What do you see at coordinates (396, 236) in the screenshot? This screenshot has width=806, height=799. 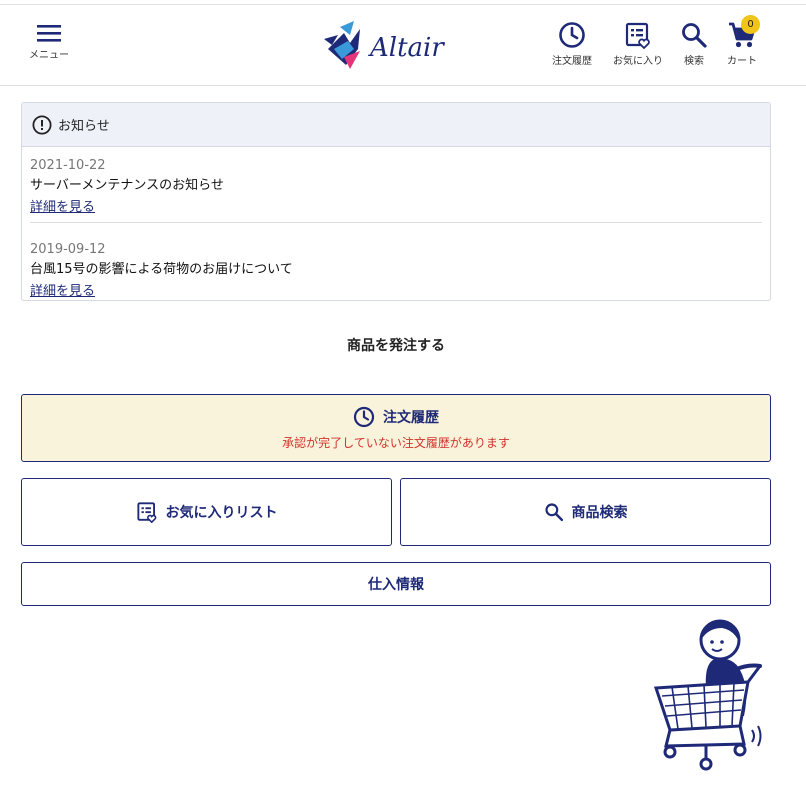 I see `news-spacer` at bounding box center [396, 236].